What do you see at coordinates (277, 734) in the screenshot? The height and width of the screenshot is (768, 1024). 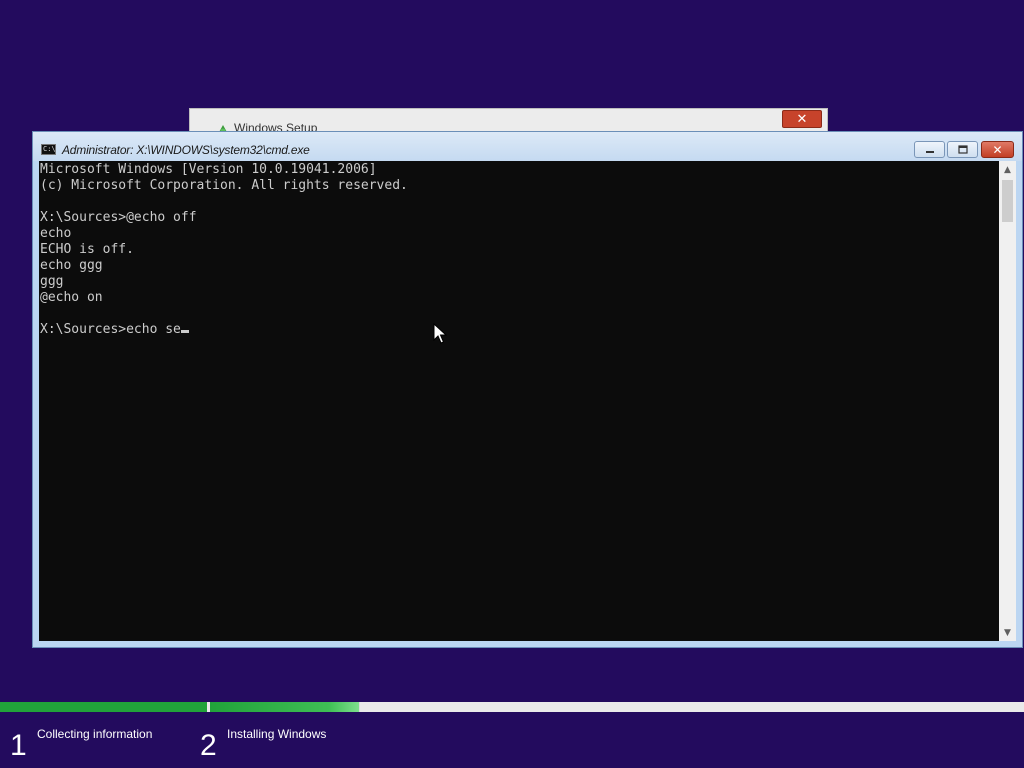 I see `step-label: Installing Windows` at bounding box center [277, 734].